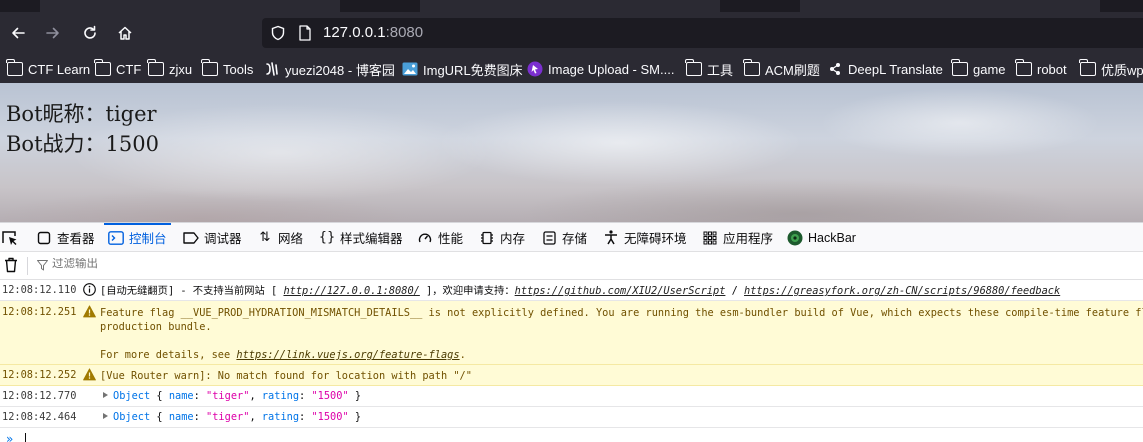 This screenshot has width=1143, height=442. What do you see at coordinates (181, 69) in the screenshot?
I see `bookmark-label: zjxu` at bounding box center [181, 69].